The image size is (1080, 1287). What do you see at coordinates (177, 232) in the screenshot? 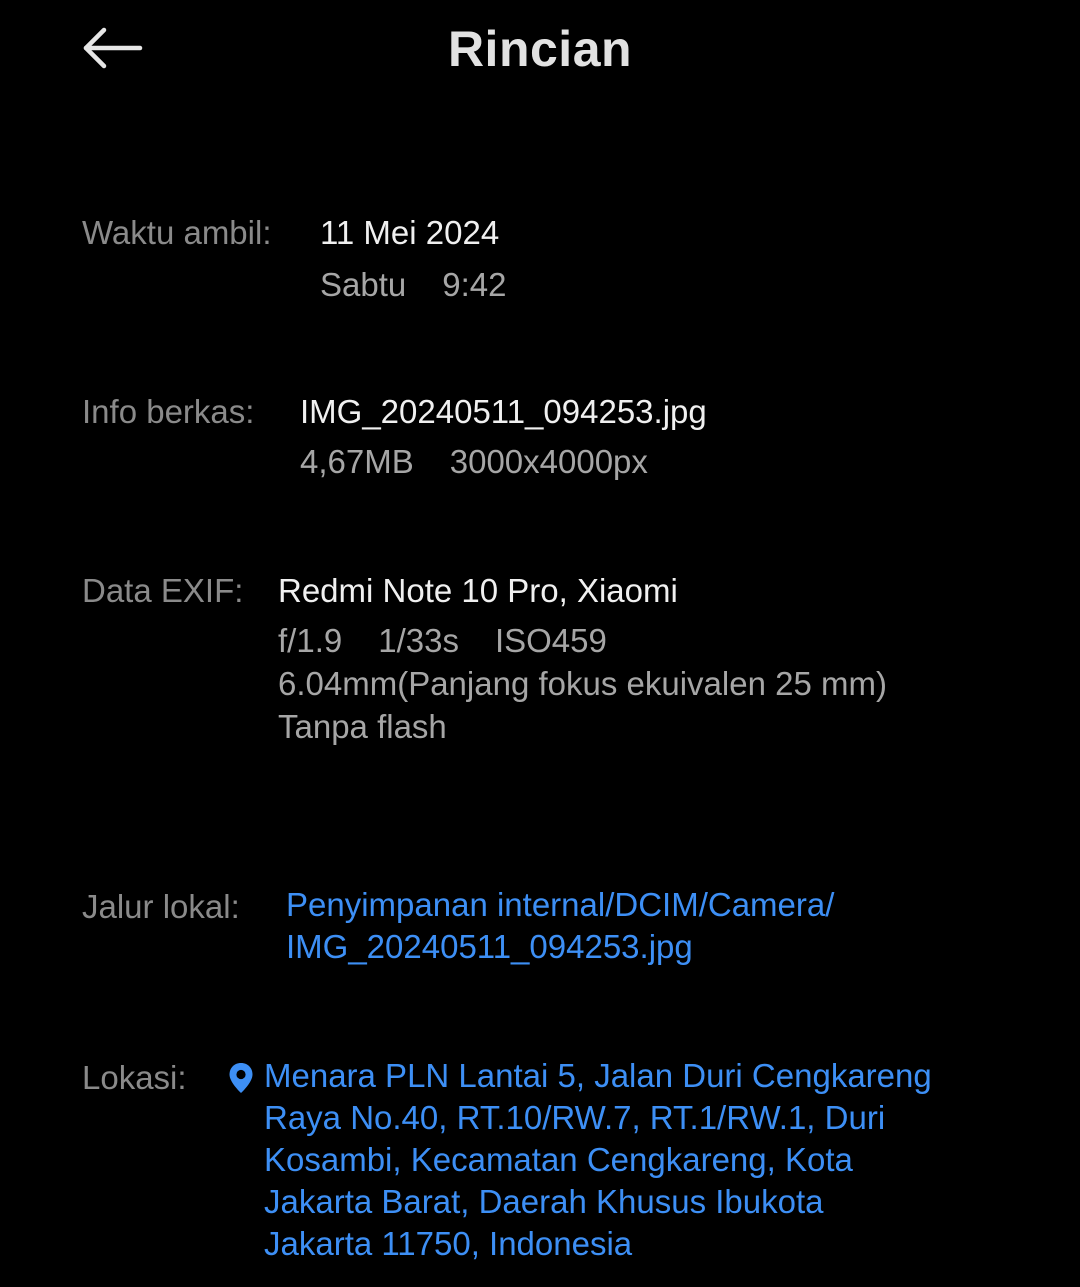
I see `capture-time-label: Waktu ambil:` at bounding box center [177, 232].